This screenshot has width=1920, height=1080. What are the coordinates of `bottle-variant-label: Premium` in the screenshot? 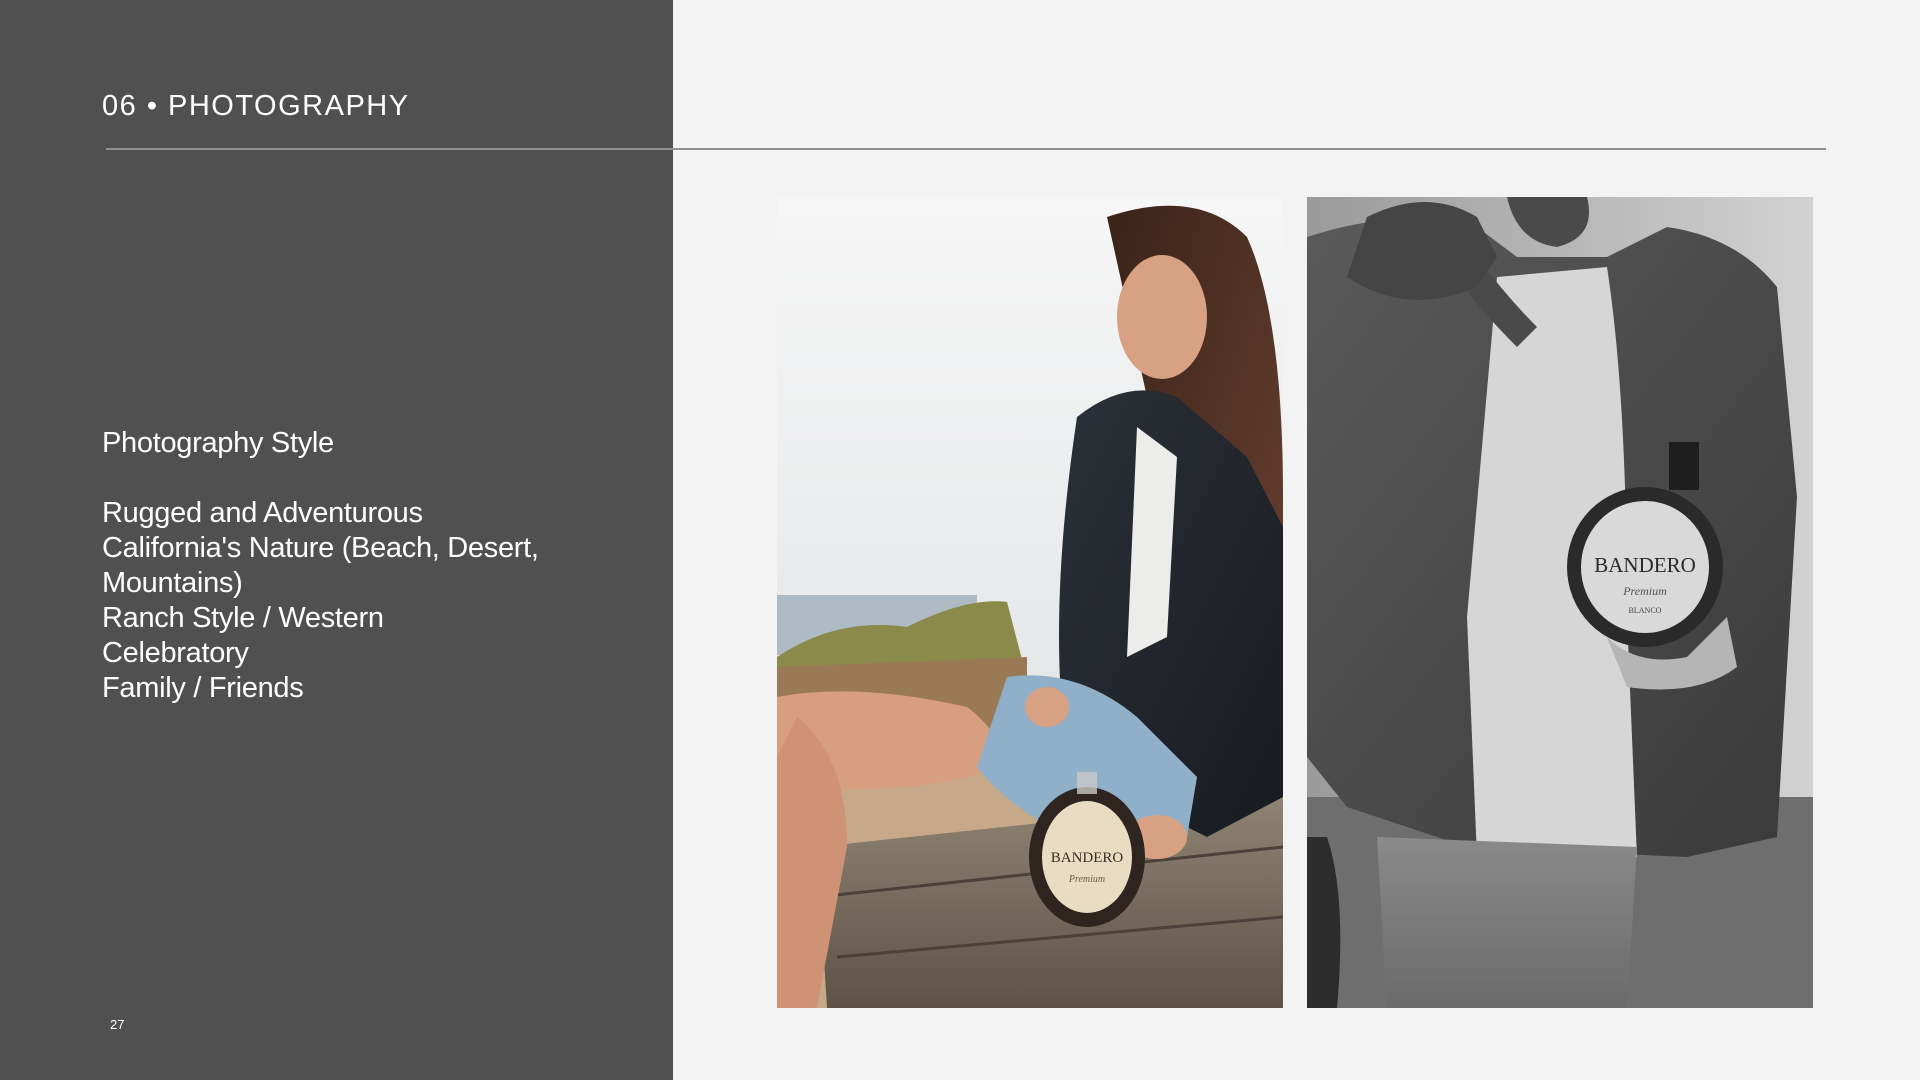 It's located at (1086, 879).